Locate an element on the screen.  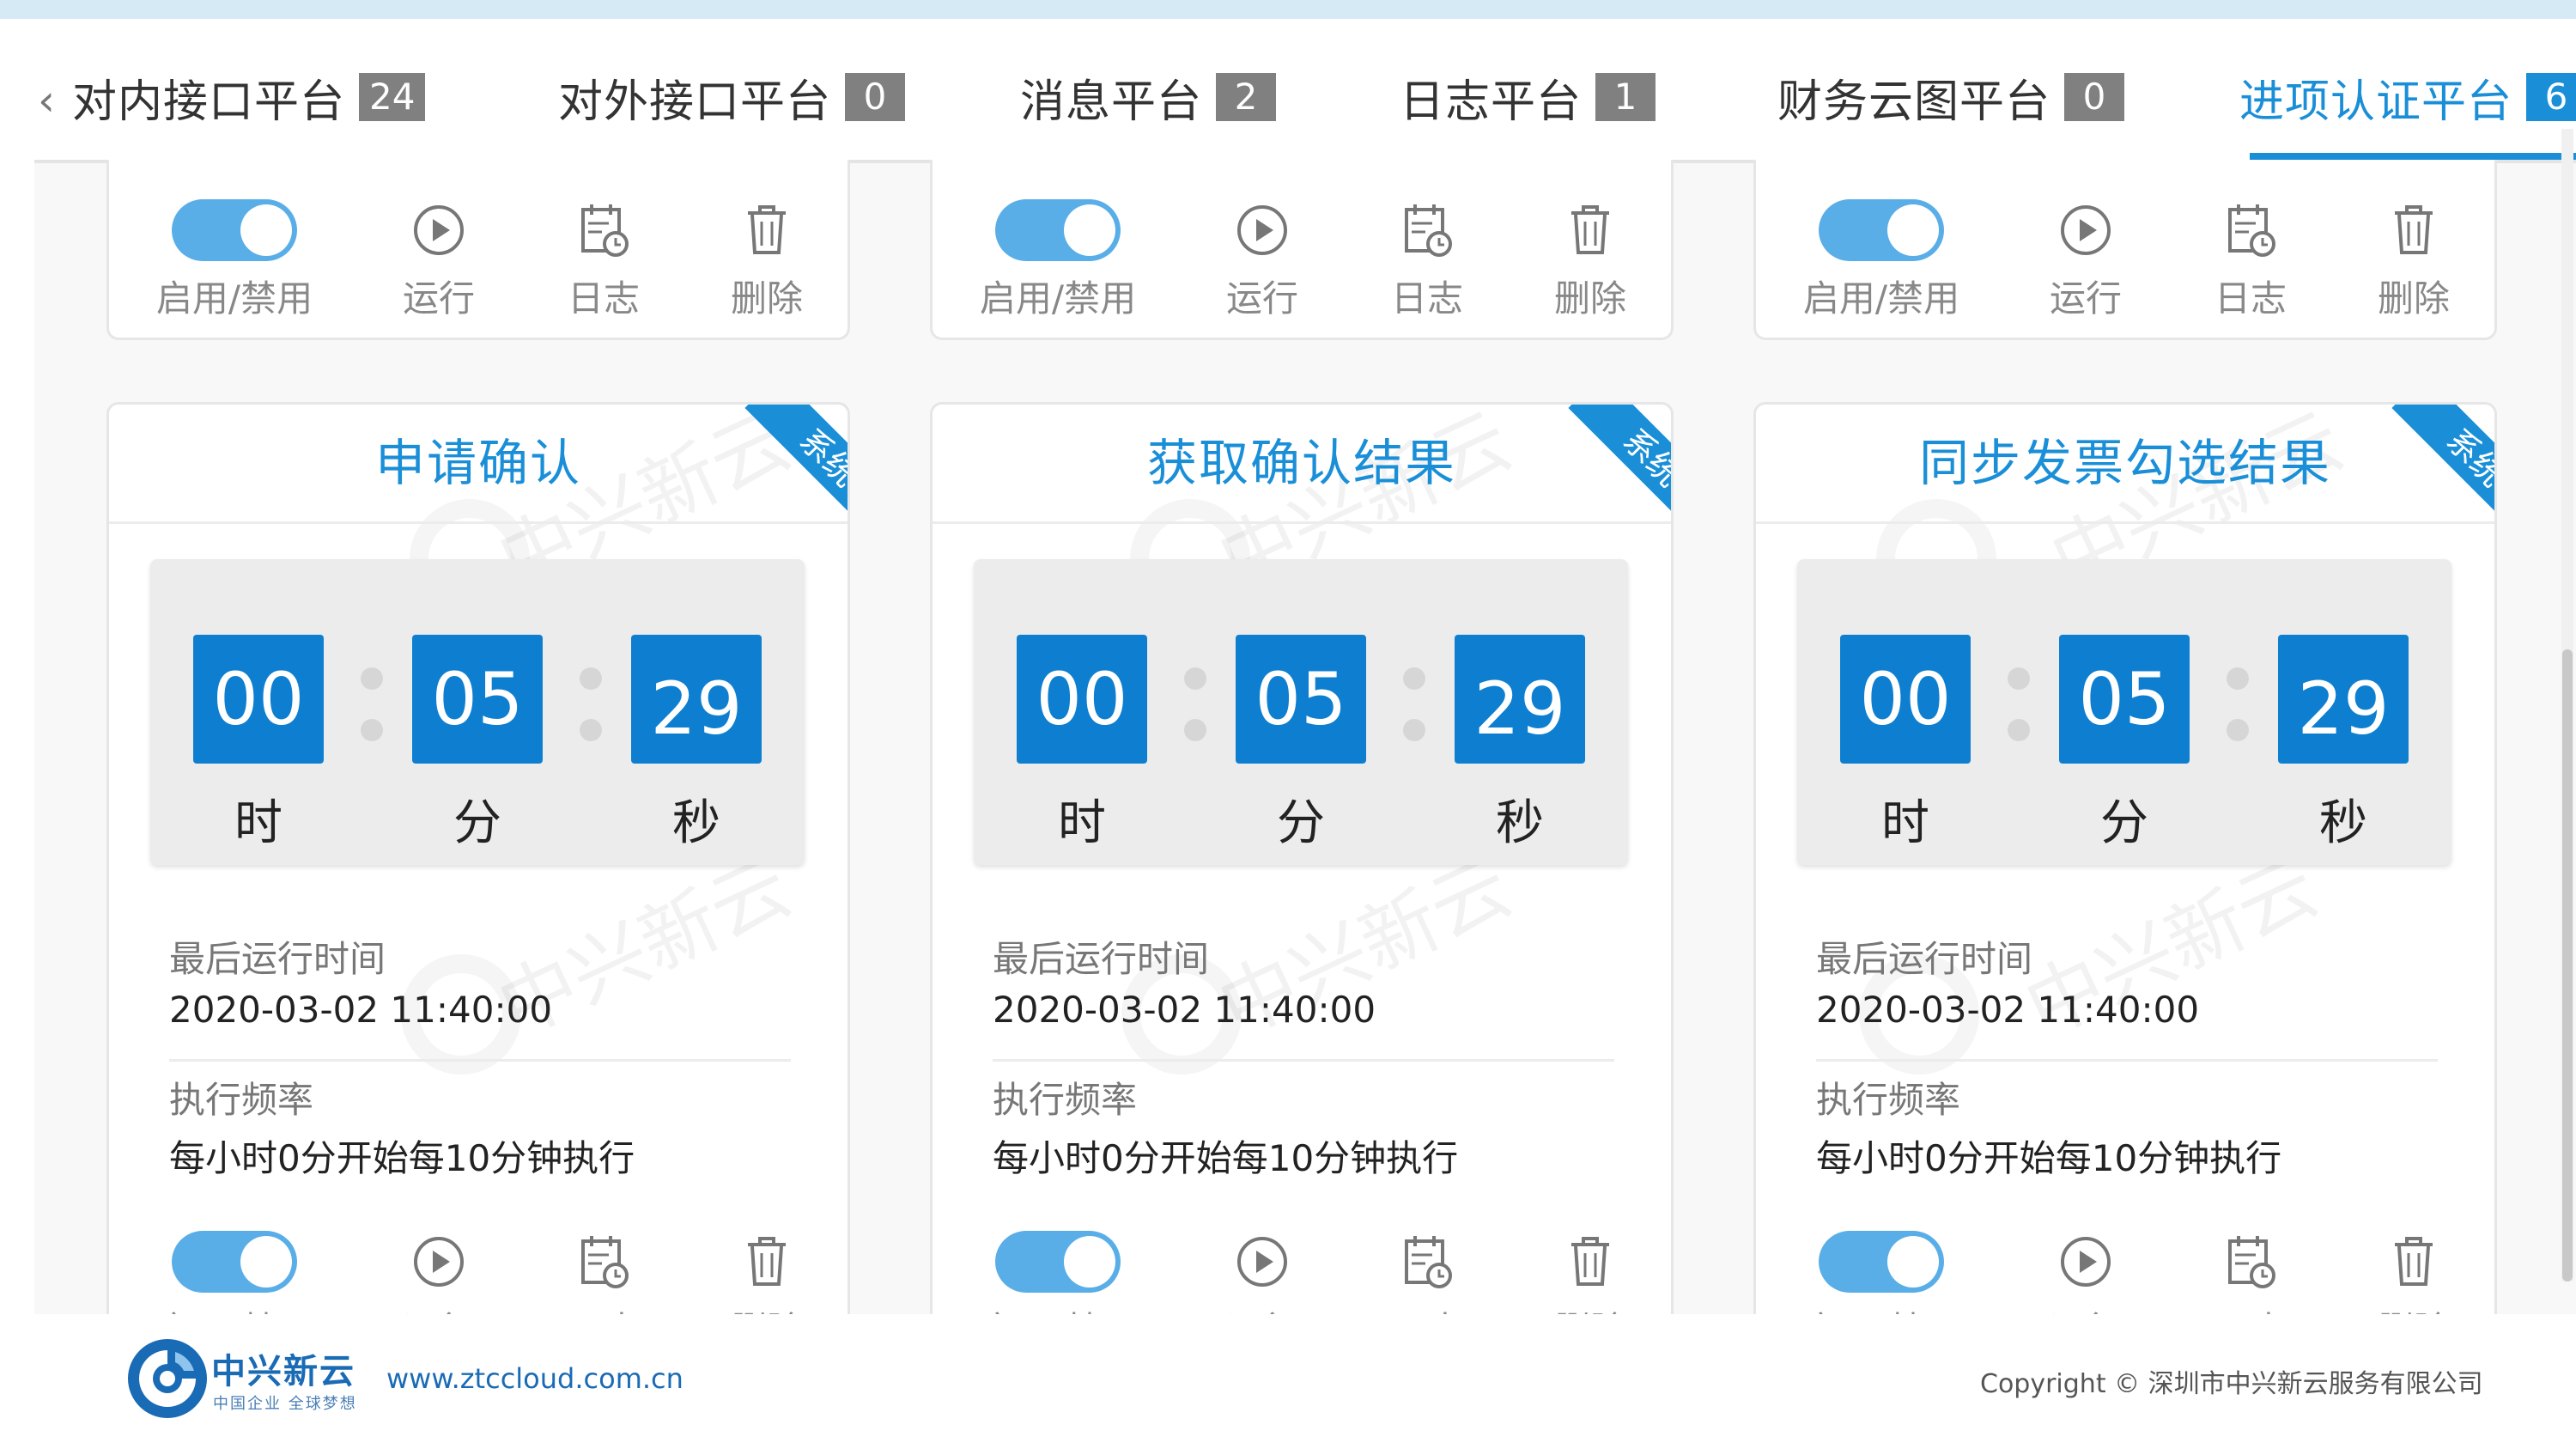
website-link: www.ztccloud.com.cn is located at coordinates (534, 1378).